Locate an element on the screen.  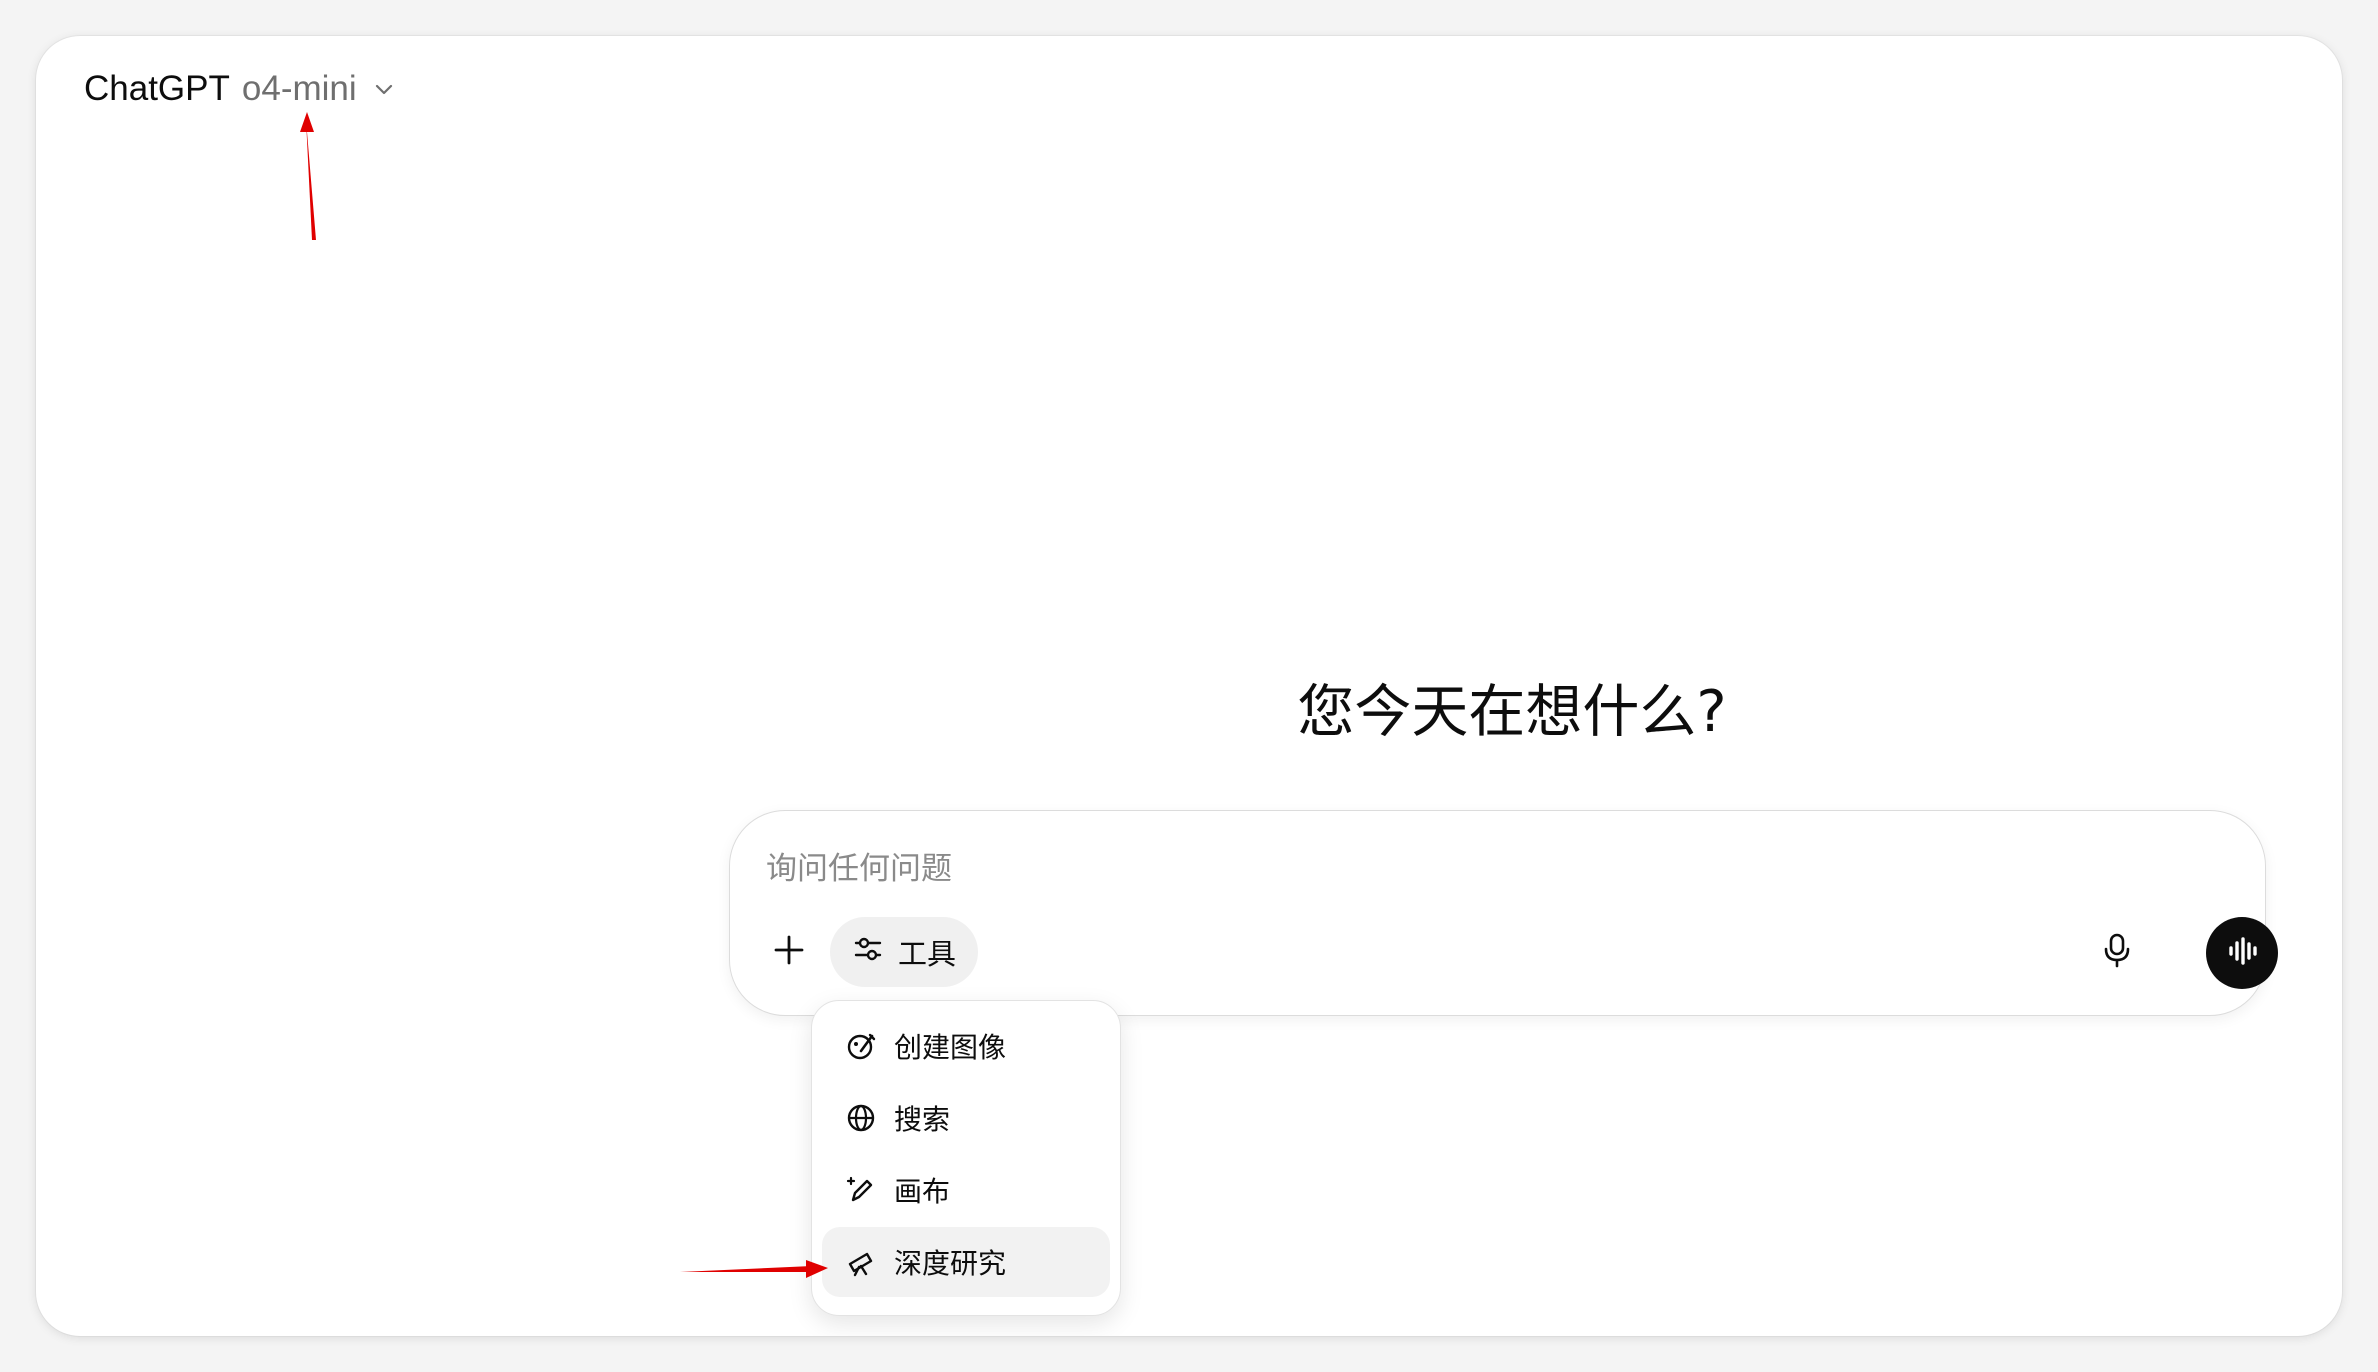
page-headline: 您今天在想什么? is located at coordinates (1512, 712).